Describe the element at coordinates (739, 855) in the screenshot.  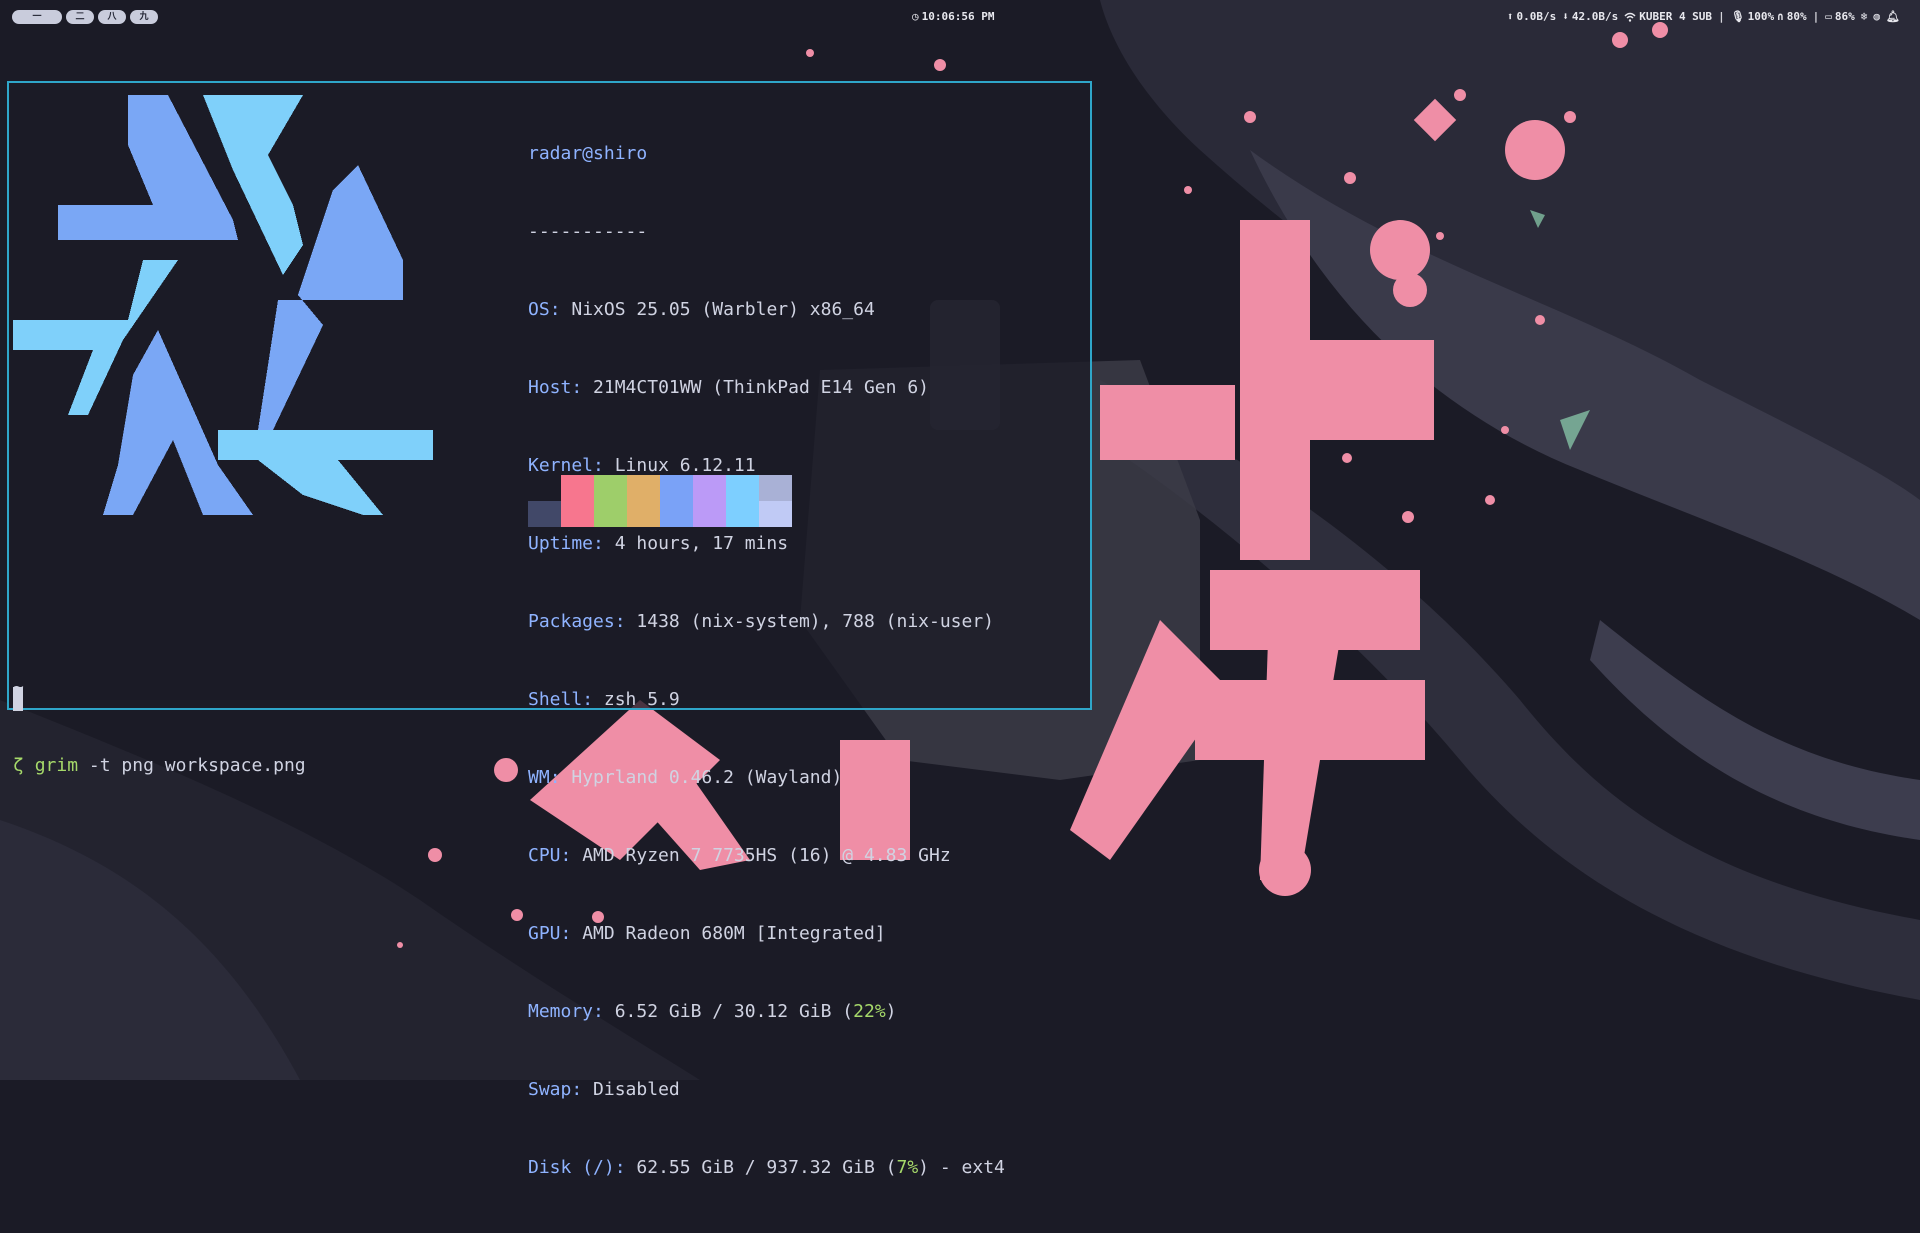
I see `info-row-cpu: CPU: AMD Ryzen 7 7735HS (16) @ 4.83 GHz` at that location.